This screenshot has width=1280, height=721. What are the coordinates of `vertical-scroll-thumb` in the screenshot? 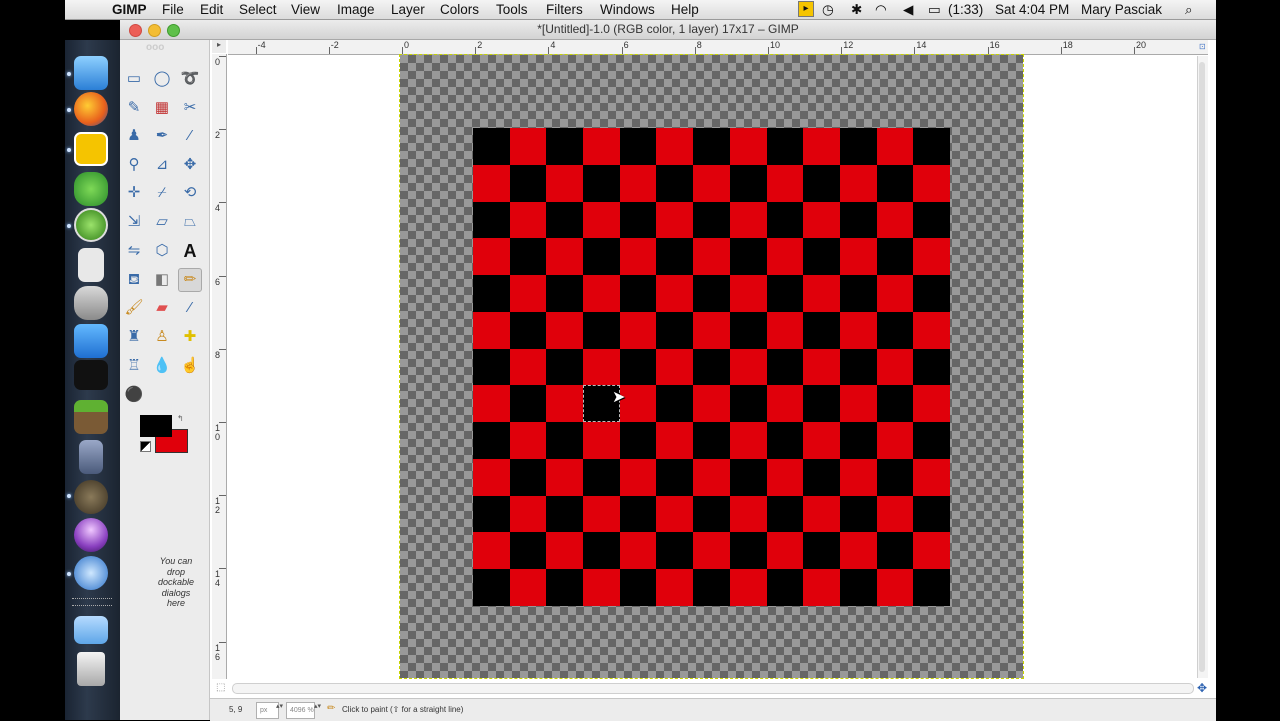 It's located at (1202, 367).